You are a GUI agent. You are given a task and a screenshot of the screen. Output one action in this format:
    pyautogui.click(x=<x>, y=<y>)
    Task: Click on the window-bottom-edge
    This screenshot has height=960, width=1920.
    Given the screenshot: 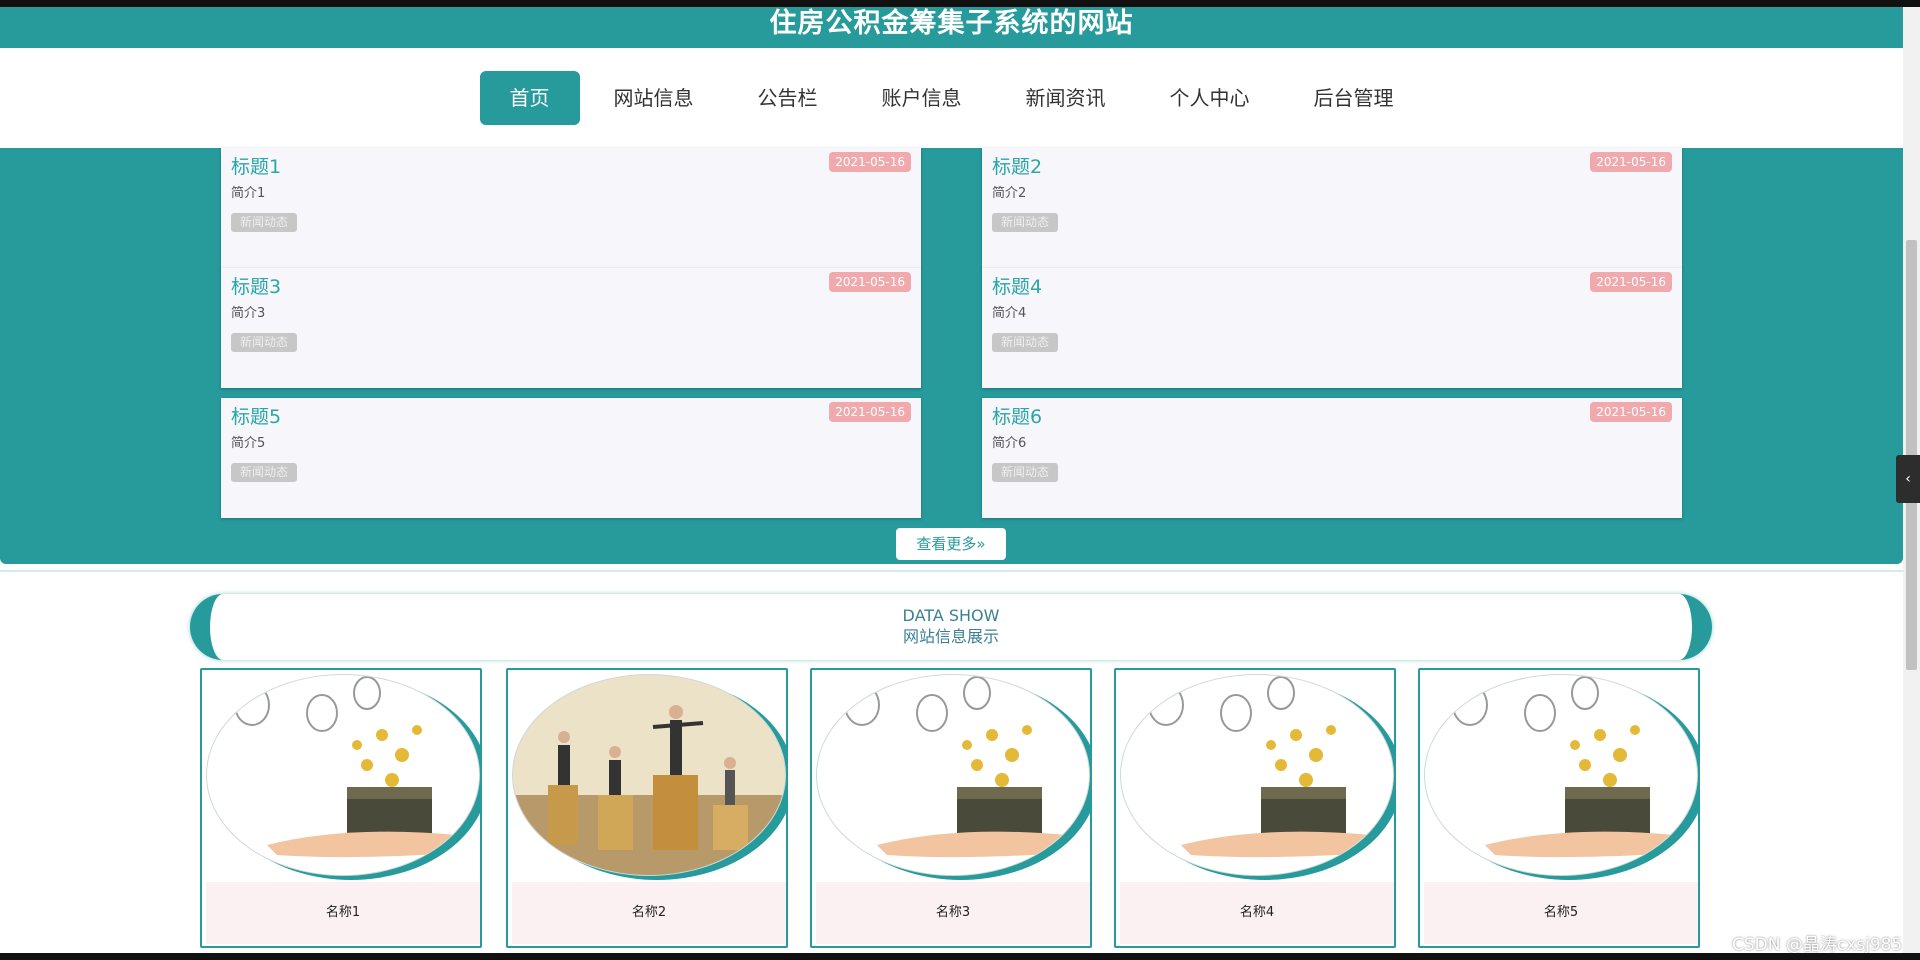 What is the action you would take?
    pyautogui.click(x=960, y=956)
    